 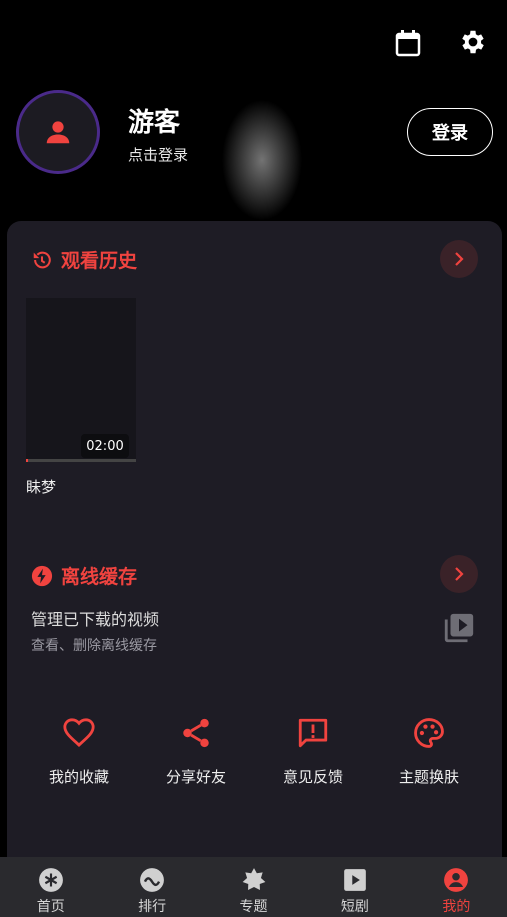 What do you see at coordinates (94, 646) in the screenshot?
I see `offline-subtext: 查看、删除离线缓存` at bounding box center [94, 646].